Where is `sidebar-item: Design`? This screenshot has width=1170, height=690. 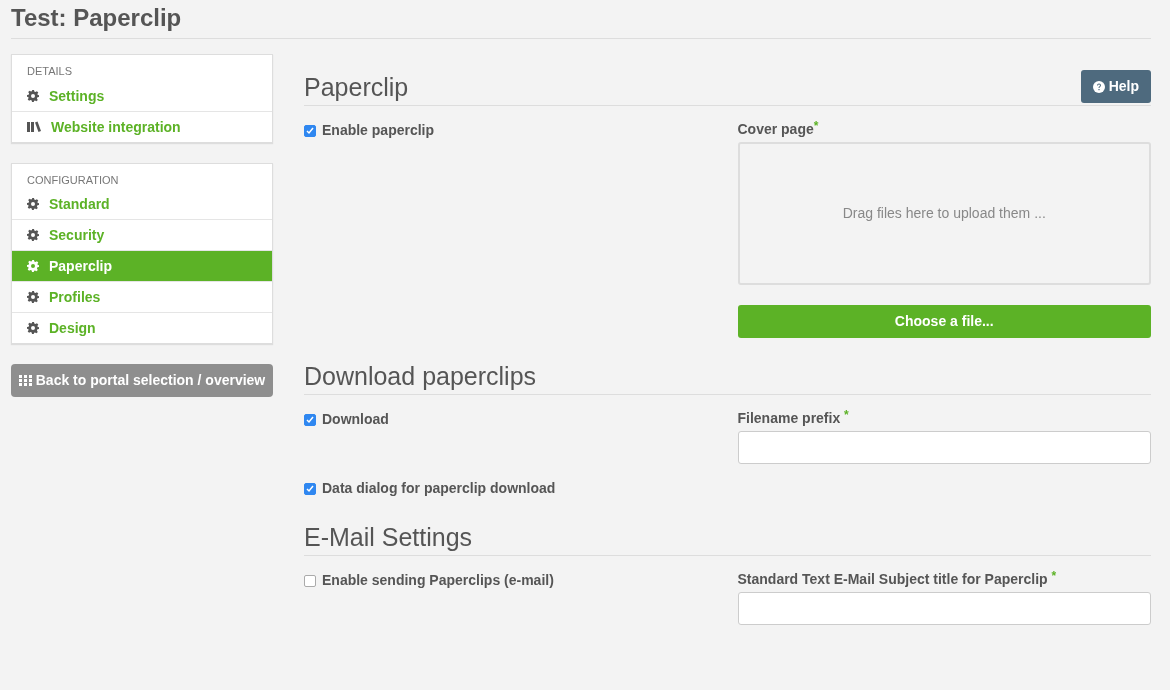
sidebar-item: Design is located at coordinates (142, 327).